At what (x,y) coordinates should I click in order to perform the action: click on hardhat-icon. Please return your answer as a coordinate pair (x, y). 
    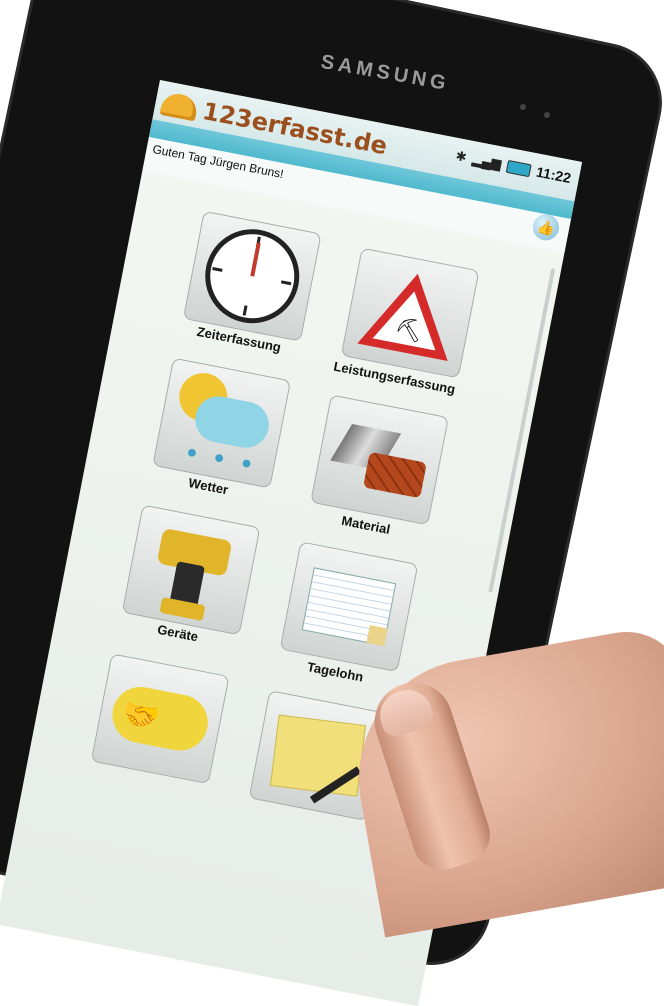
    Looking at the image, I should click on (179, 106).